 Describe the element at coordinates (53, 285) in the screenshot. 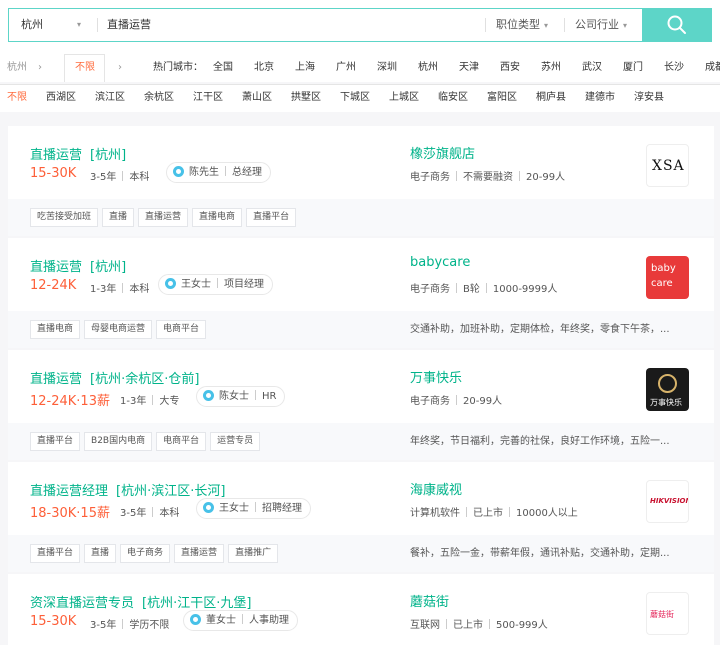

I see `job-salary: 12-24K` at that location.